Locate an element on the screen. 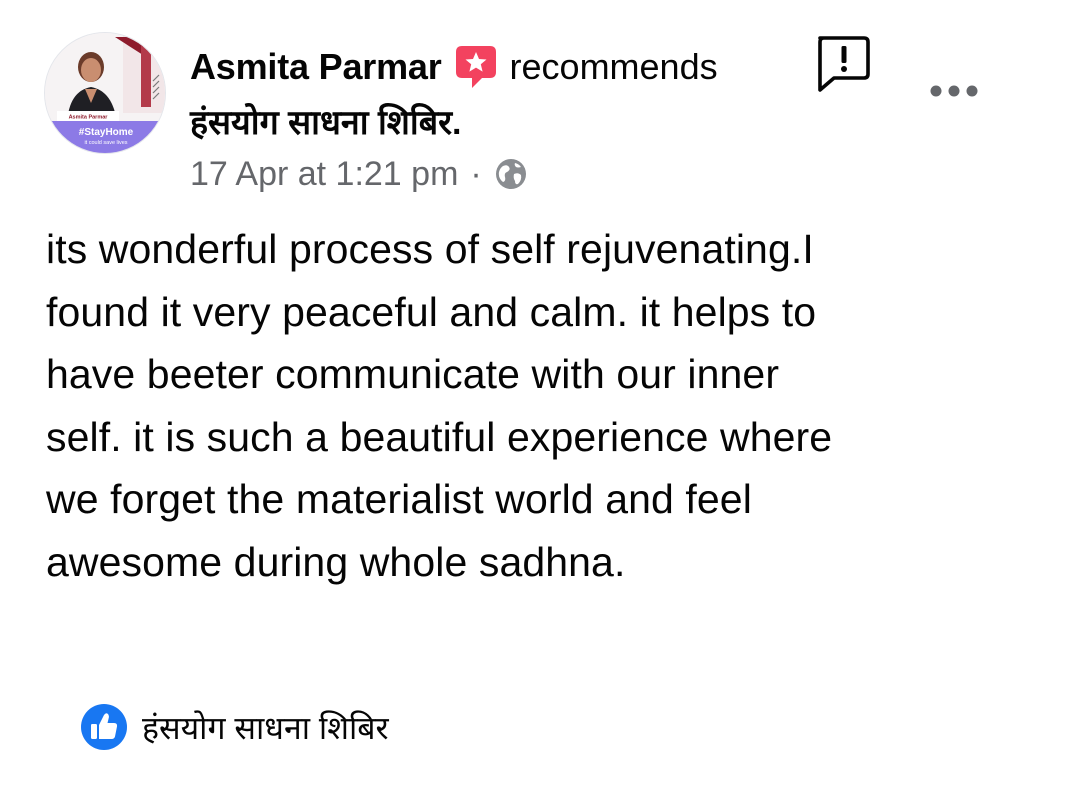 This screenshot has width=1080, height=788. avatar-name-text: Asmita Parmar is located at coordinates (89, 118).